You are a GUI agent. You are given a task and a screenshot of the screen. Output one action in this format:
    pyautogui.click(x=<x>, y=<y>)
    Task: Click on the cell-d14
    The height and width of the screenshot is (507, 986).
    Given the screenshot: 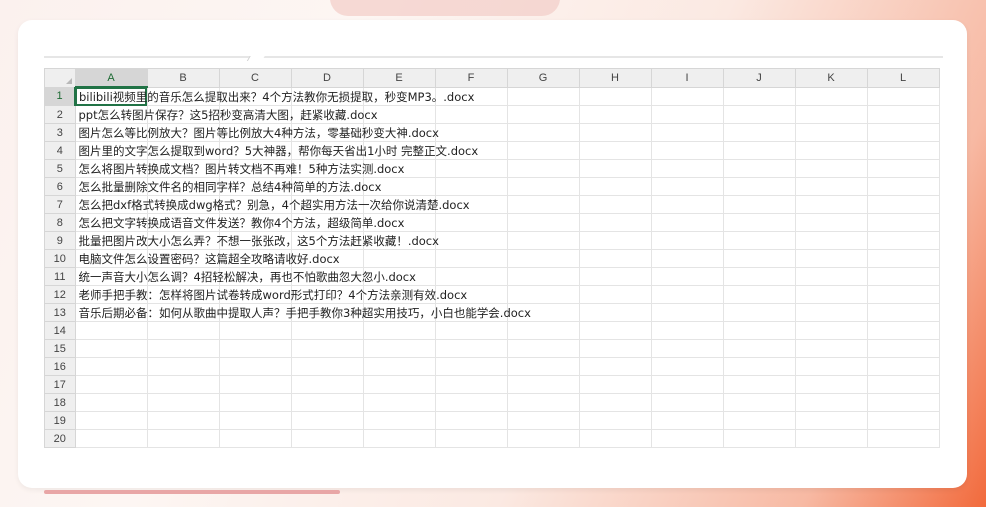 What is the action you would take?
    pyautogui.click(x=327, y=330)
    